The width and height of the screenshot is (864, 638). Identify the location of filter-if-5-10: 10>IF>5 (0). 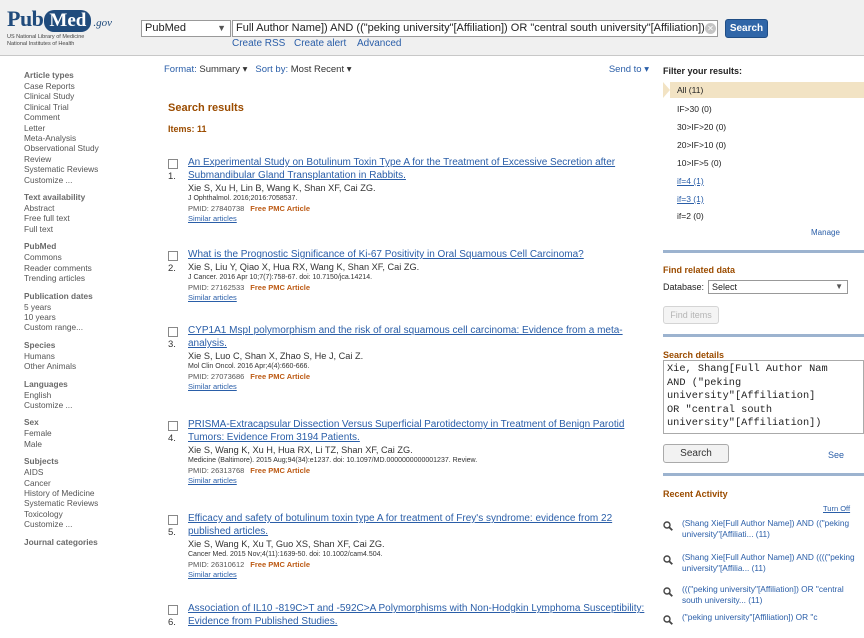
(699, 163).